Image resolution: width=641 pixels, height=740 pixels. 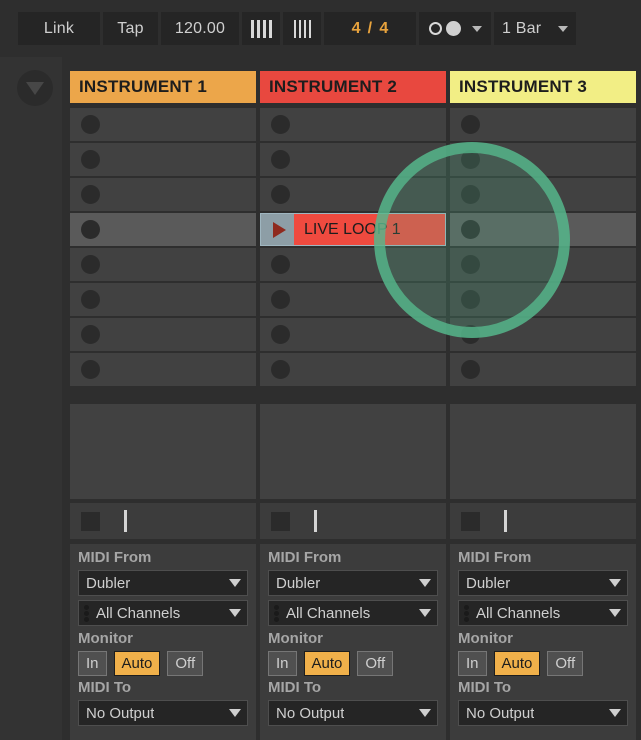 What do you see at coordinates (130, 28) in the screenshot?
I see `tap-tempo-button: Tap` at bounding box center [130, 28].